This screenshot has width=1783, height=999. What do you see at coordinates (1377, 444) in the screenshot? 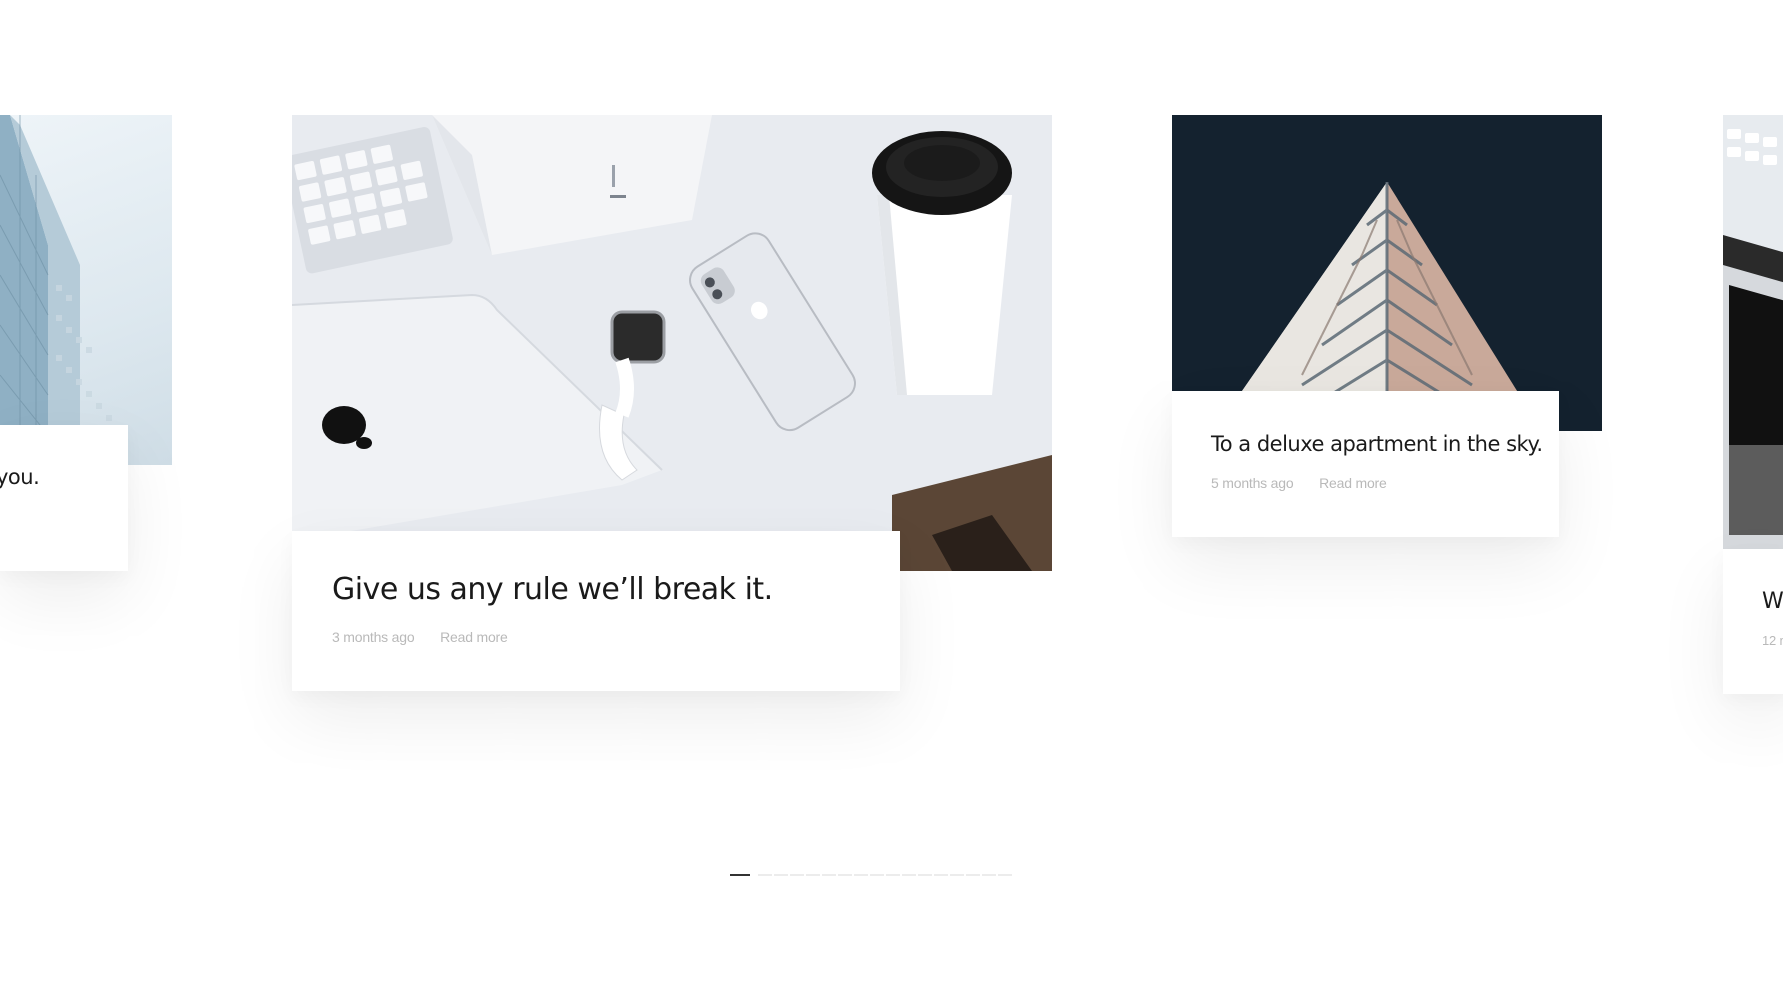
I see `post-title: To a deluxe apartment in the sky.` at bounding box center [1377, 444].